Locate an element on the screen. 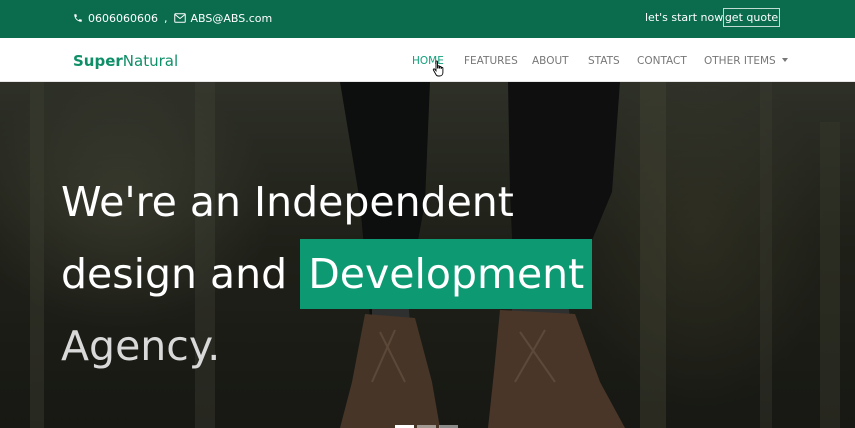 This screenshot has width=855, height=428. nav-stats: STATS is located at coordinates (604, 60).